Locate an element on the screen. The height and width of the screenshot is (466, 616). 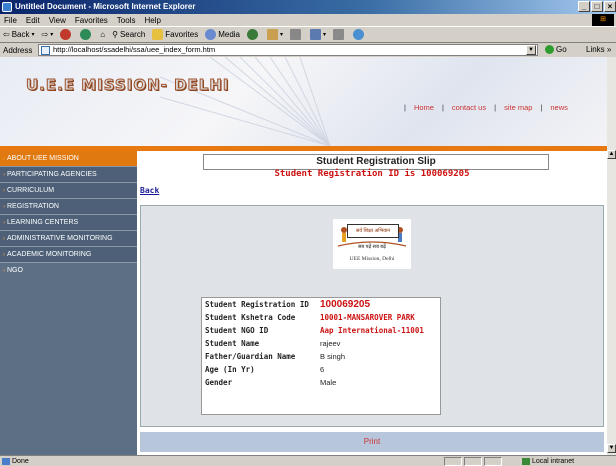
edit-button: ▾ is located at coordinates (318, 34).